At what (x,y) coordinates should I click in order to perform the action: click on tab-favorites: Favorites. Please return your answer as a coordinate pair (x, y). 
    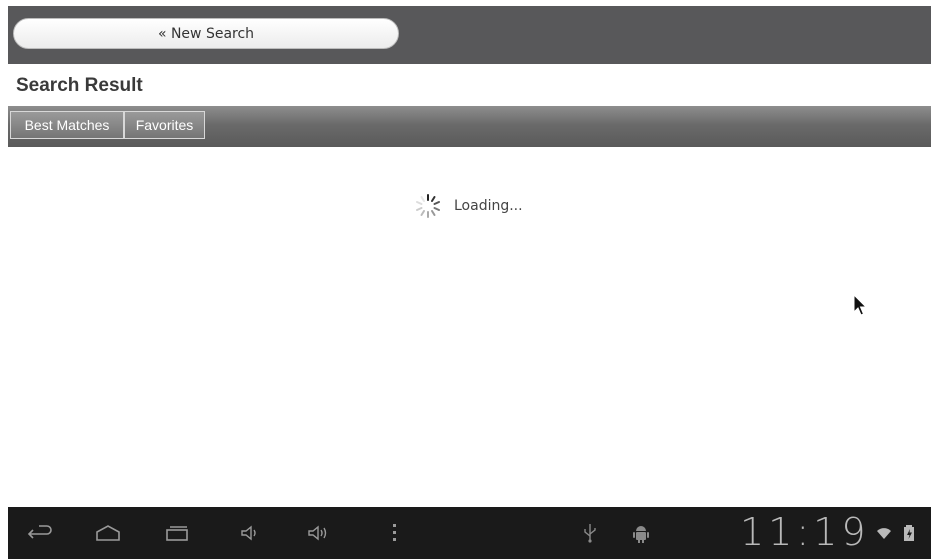
    Looking at the image, I should click on (164, 125).